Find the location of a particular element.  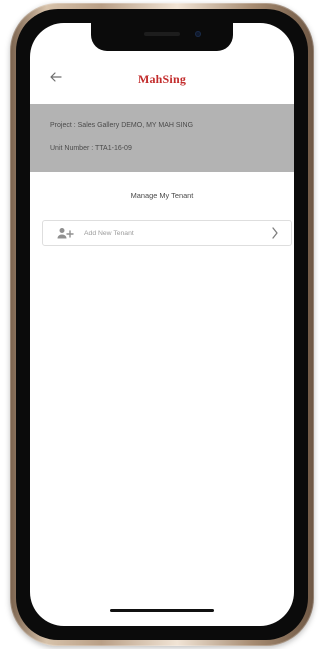

back-button is located at coordinates (56, 77).